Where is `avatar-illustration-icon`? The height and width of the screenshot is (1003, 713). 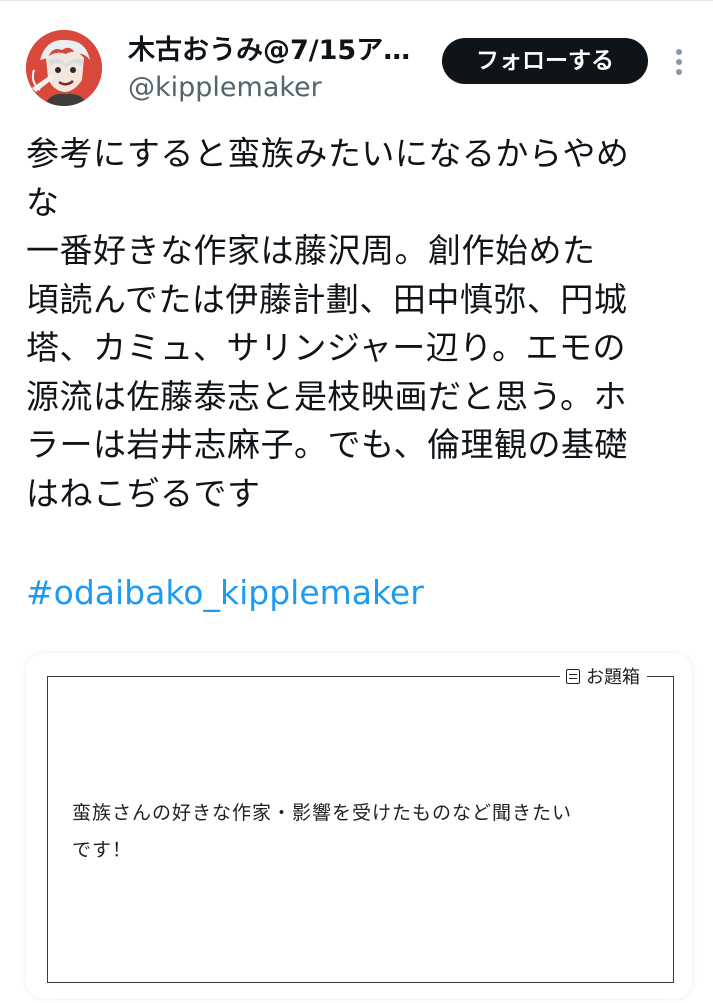 avatar-illustration-icon is located at coordinates (64, 68).